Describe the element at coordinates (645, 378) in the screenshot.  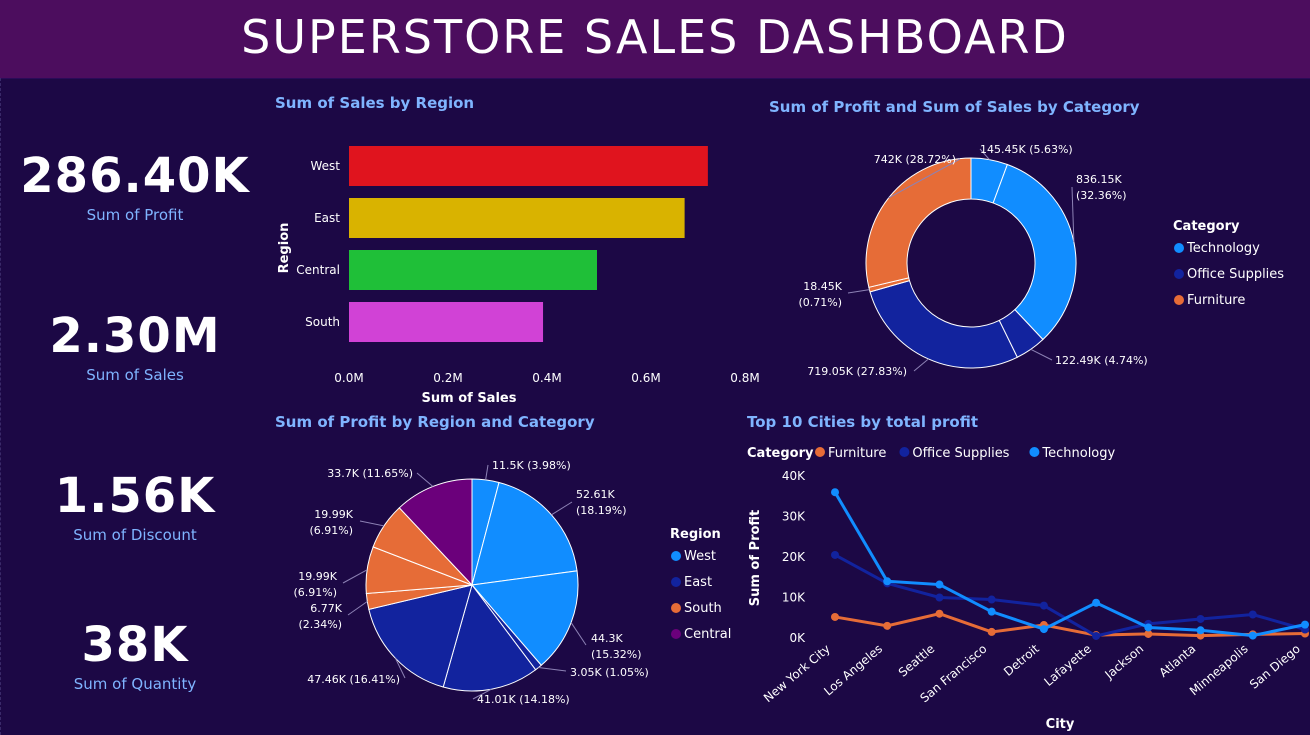
I see `x-tick-label: 0.6M` at that location.